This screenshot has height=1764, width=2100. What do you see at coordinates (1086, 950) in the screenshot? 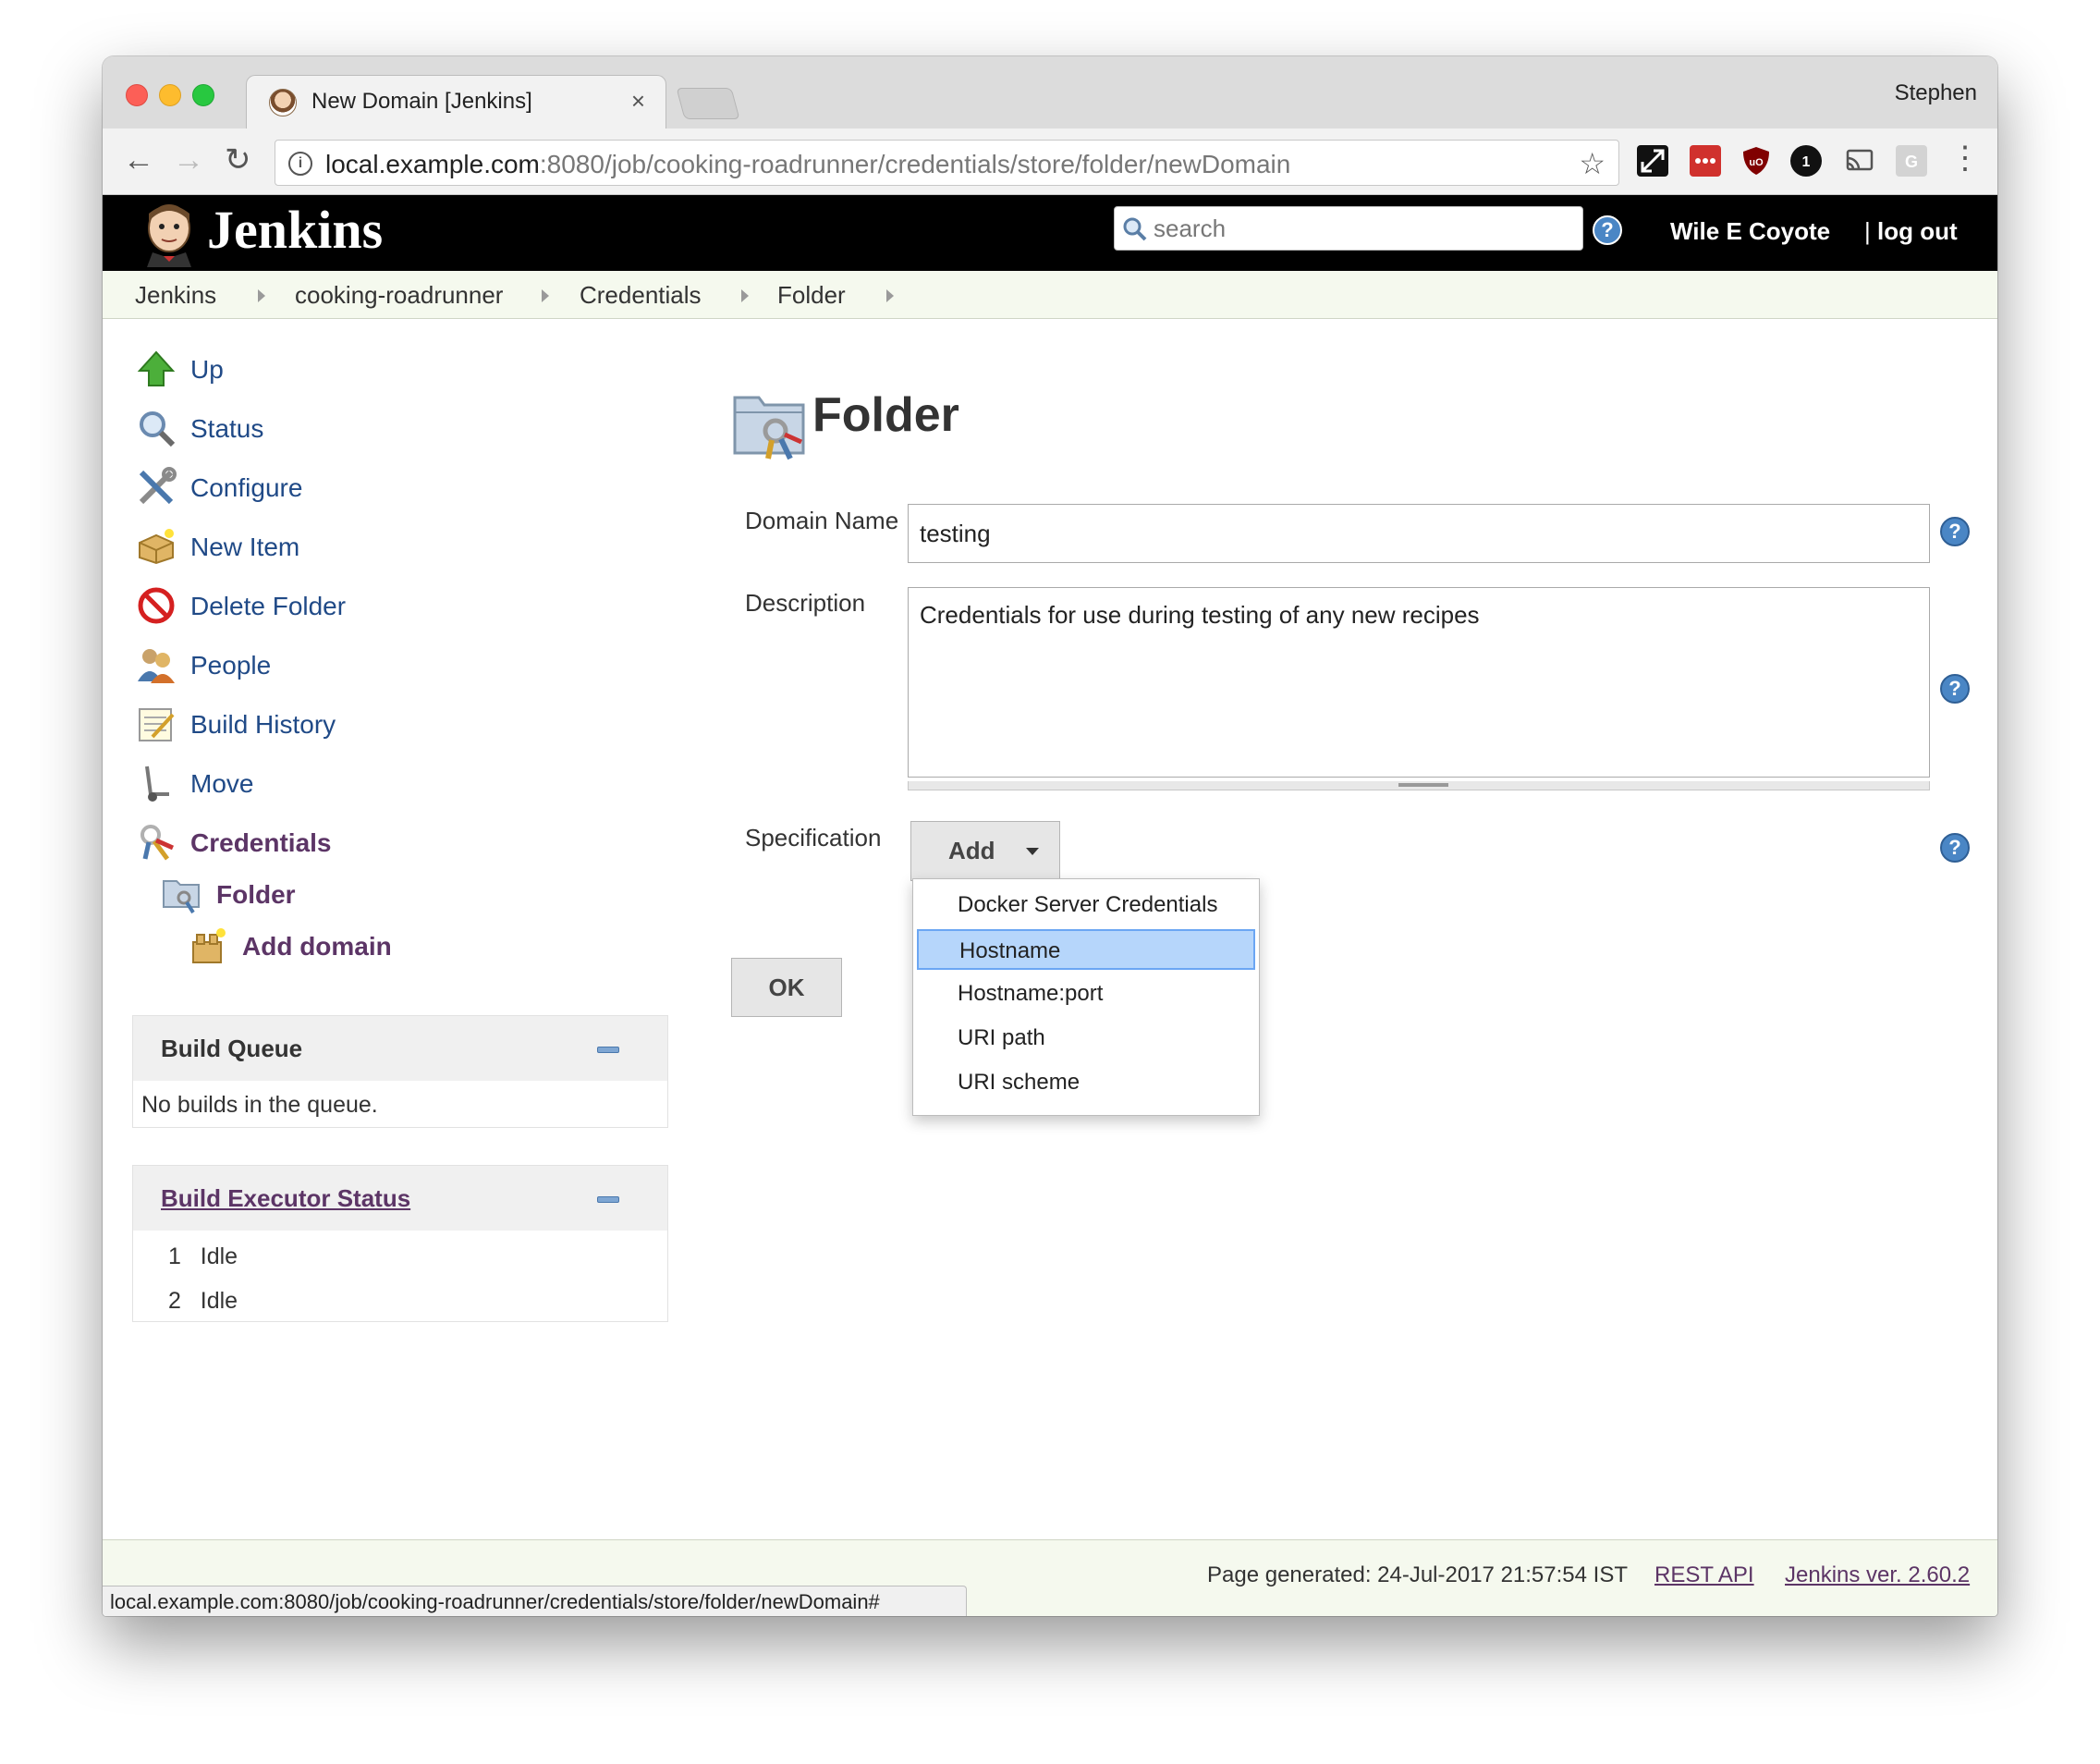
I see `menu-item-hostname: Hostname` at bounding box center [1086, 950].